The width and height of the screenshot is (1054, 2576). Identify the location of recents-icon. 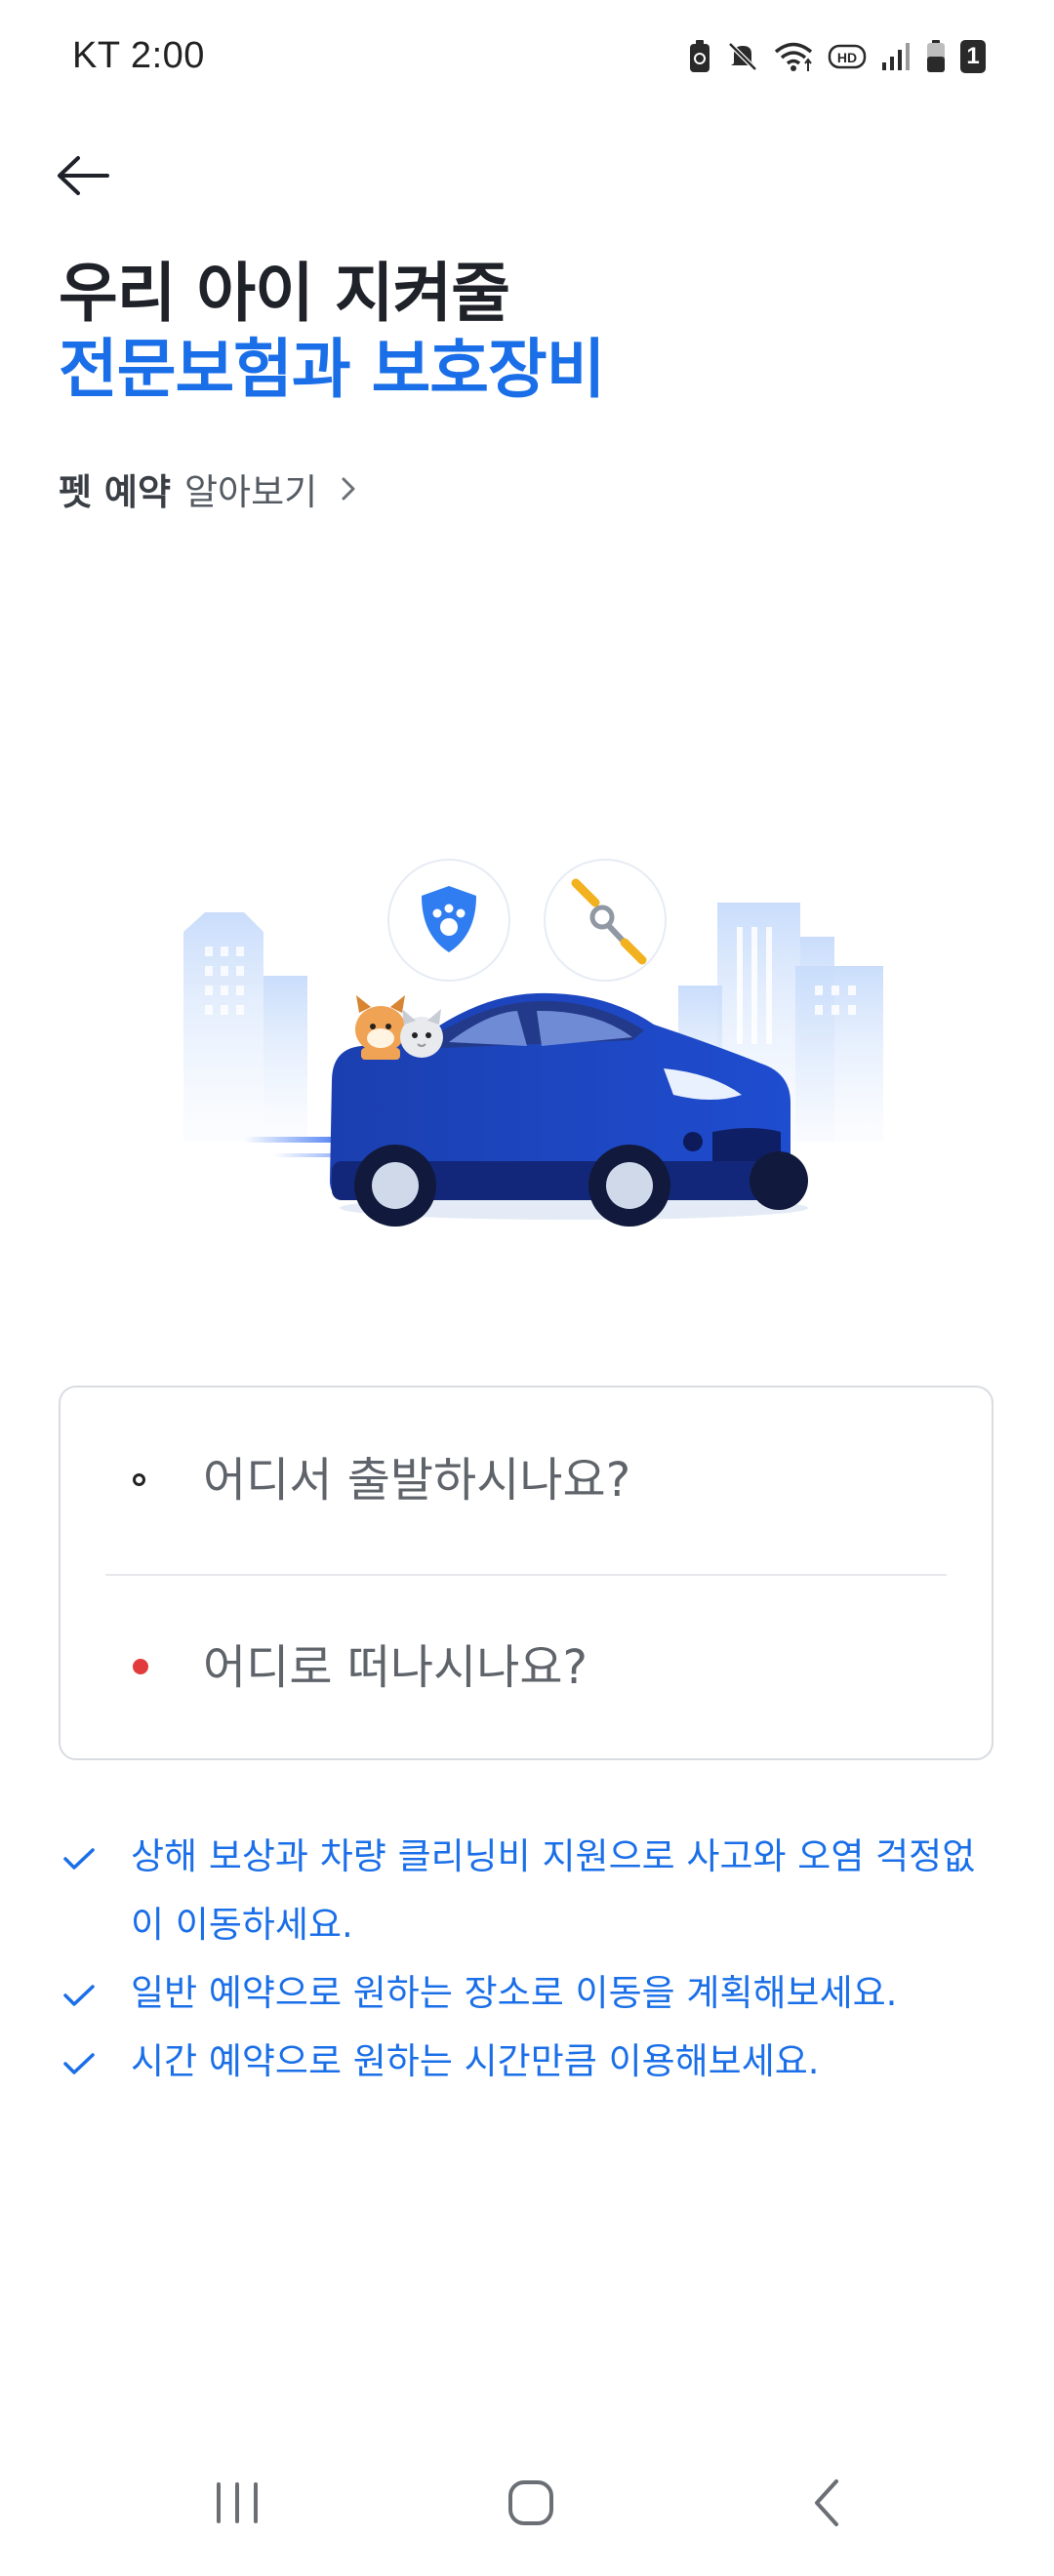
(237, 2502).